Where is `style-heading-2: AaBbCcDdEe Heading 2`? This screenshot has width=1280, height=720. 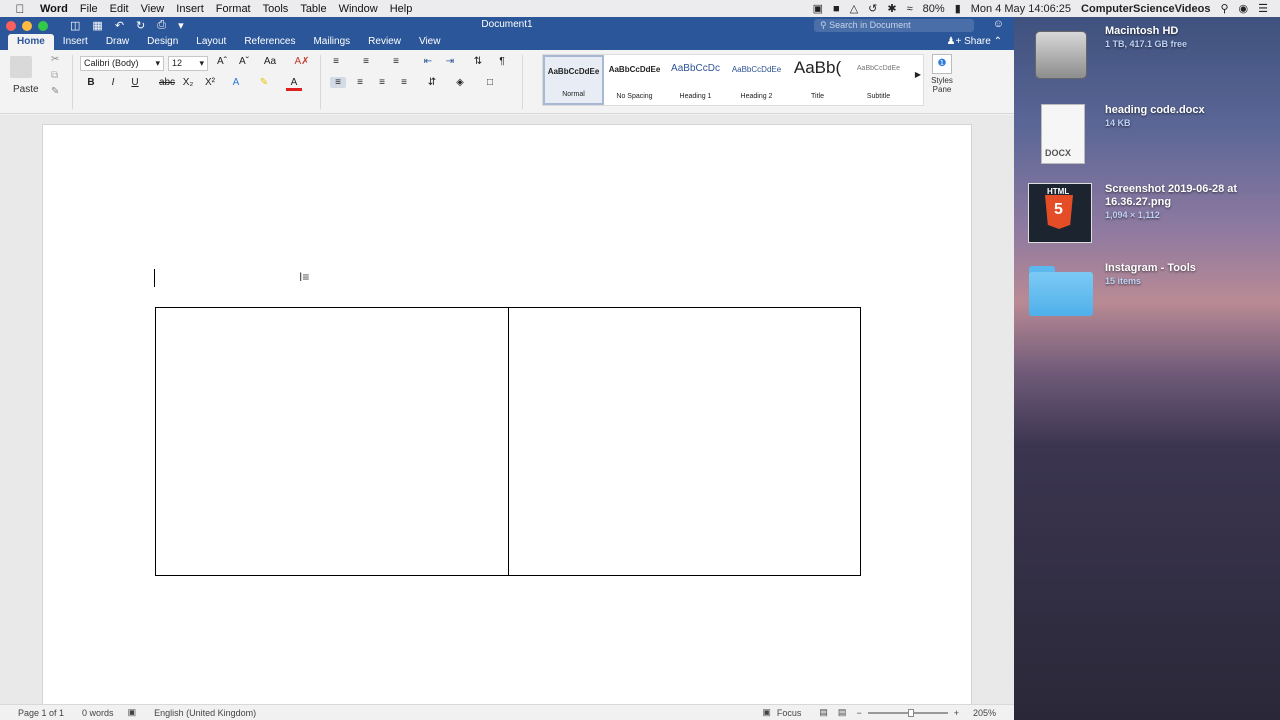 style-heading-2: AaBbCcDdEe Heading 2 is located at coordinates (756, 80).